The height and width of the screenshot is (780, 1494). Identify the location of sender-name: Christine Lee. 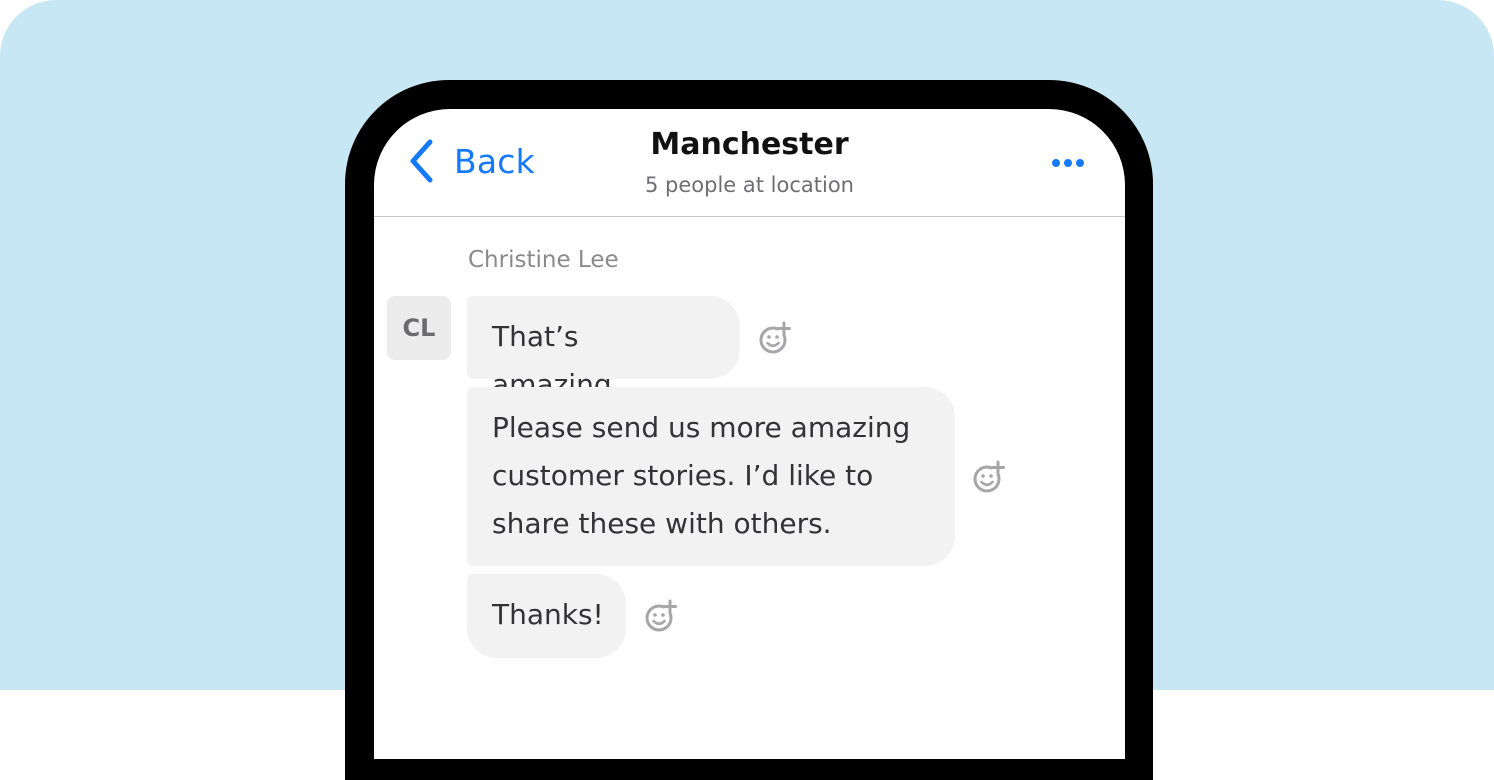
(543, 260).